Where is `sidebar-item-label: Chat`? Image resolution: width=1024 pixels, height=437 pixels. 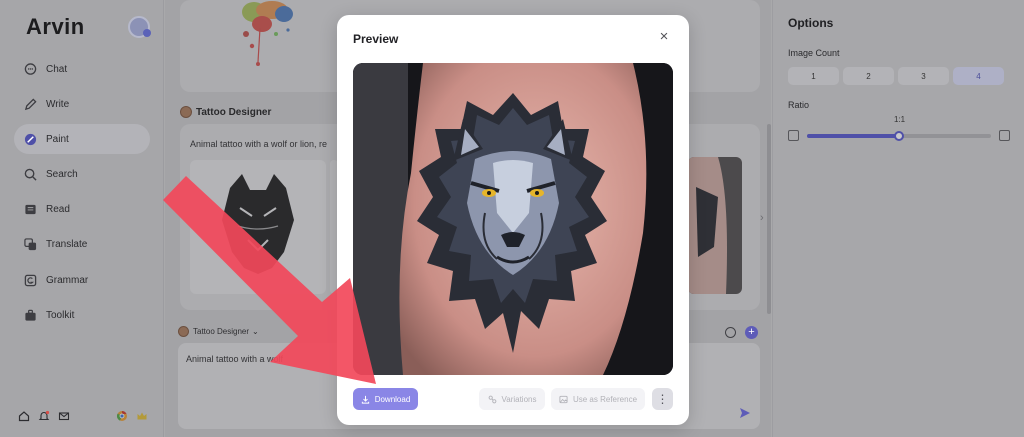 sidebar-item-label: Chat is located at coordinates (57, 69).